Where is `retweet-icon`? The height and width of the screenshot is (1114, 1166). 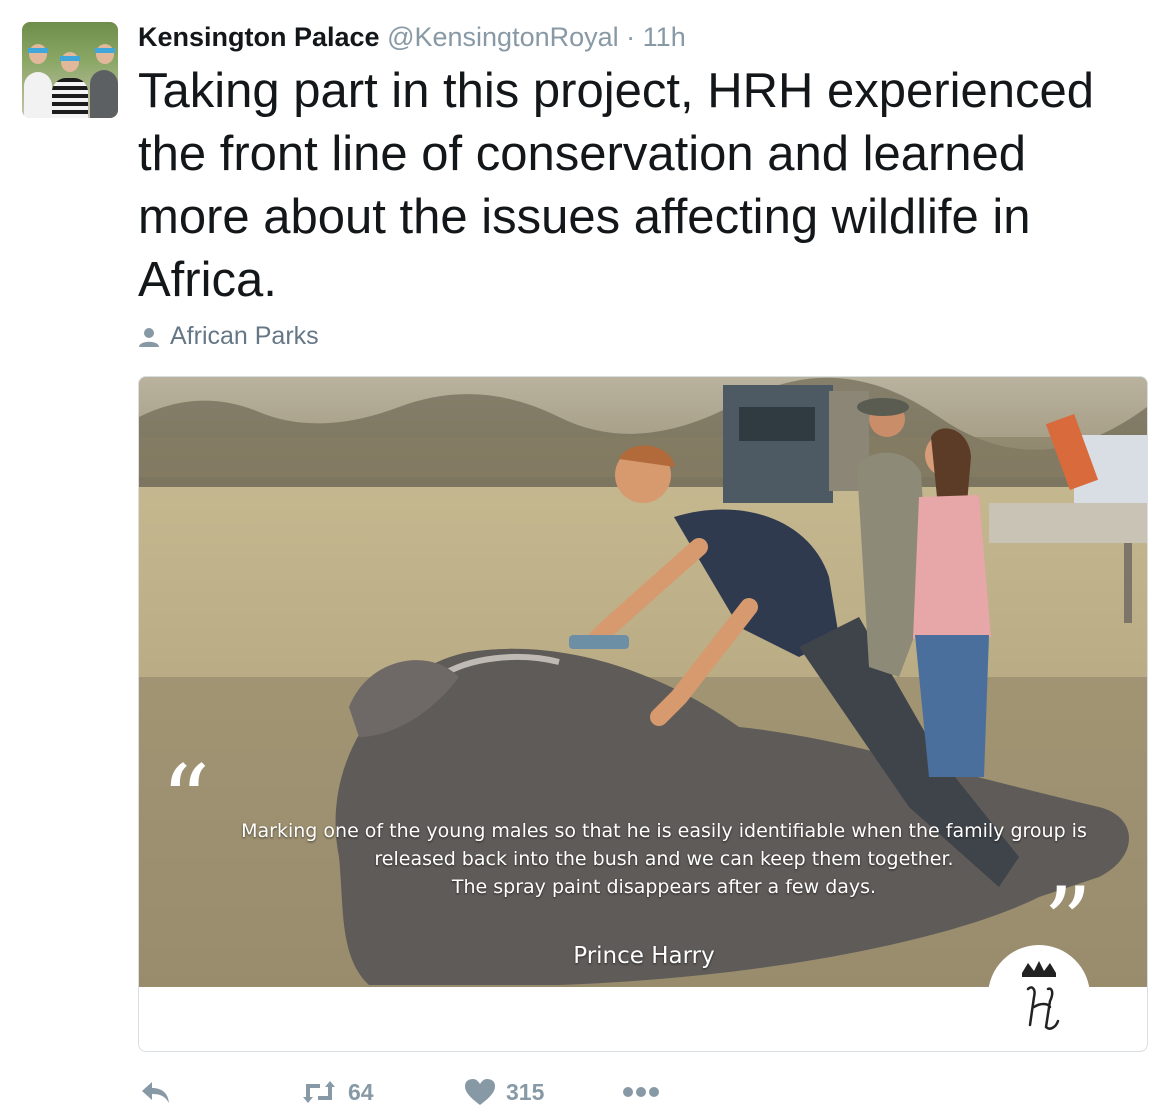
retweet-icon is located at coordinates (319, 1092).